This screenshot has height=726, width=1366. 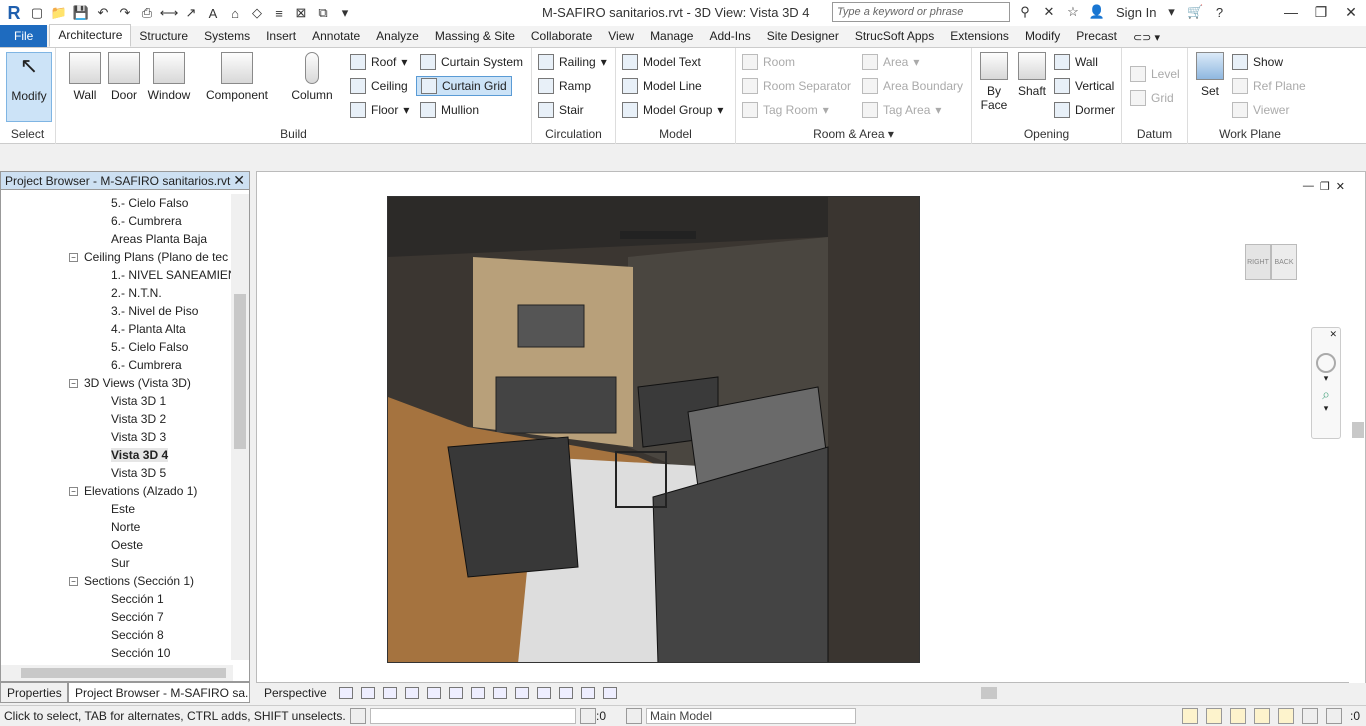 I want to click on save-icon: 💾, so click(x=81, y=13).